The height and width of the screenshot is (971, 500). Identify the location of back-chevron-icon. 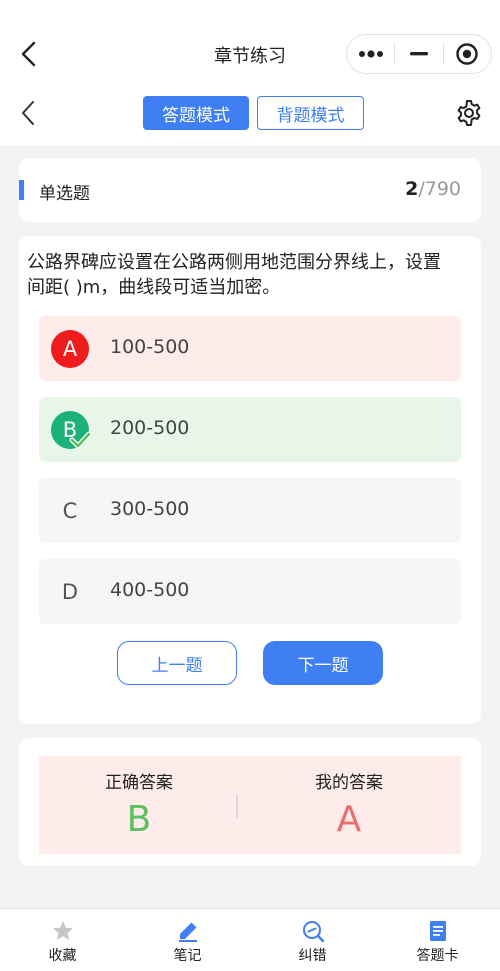
(28, 113).